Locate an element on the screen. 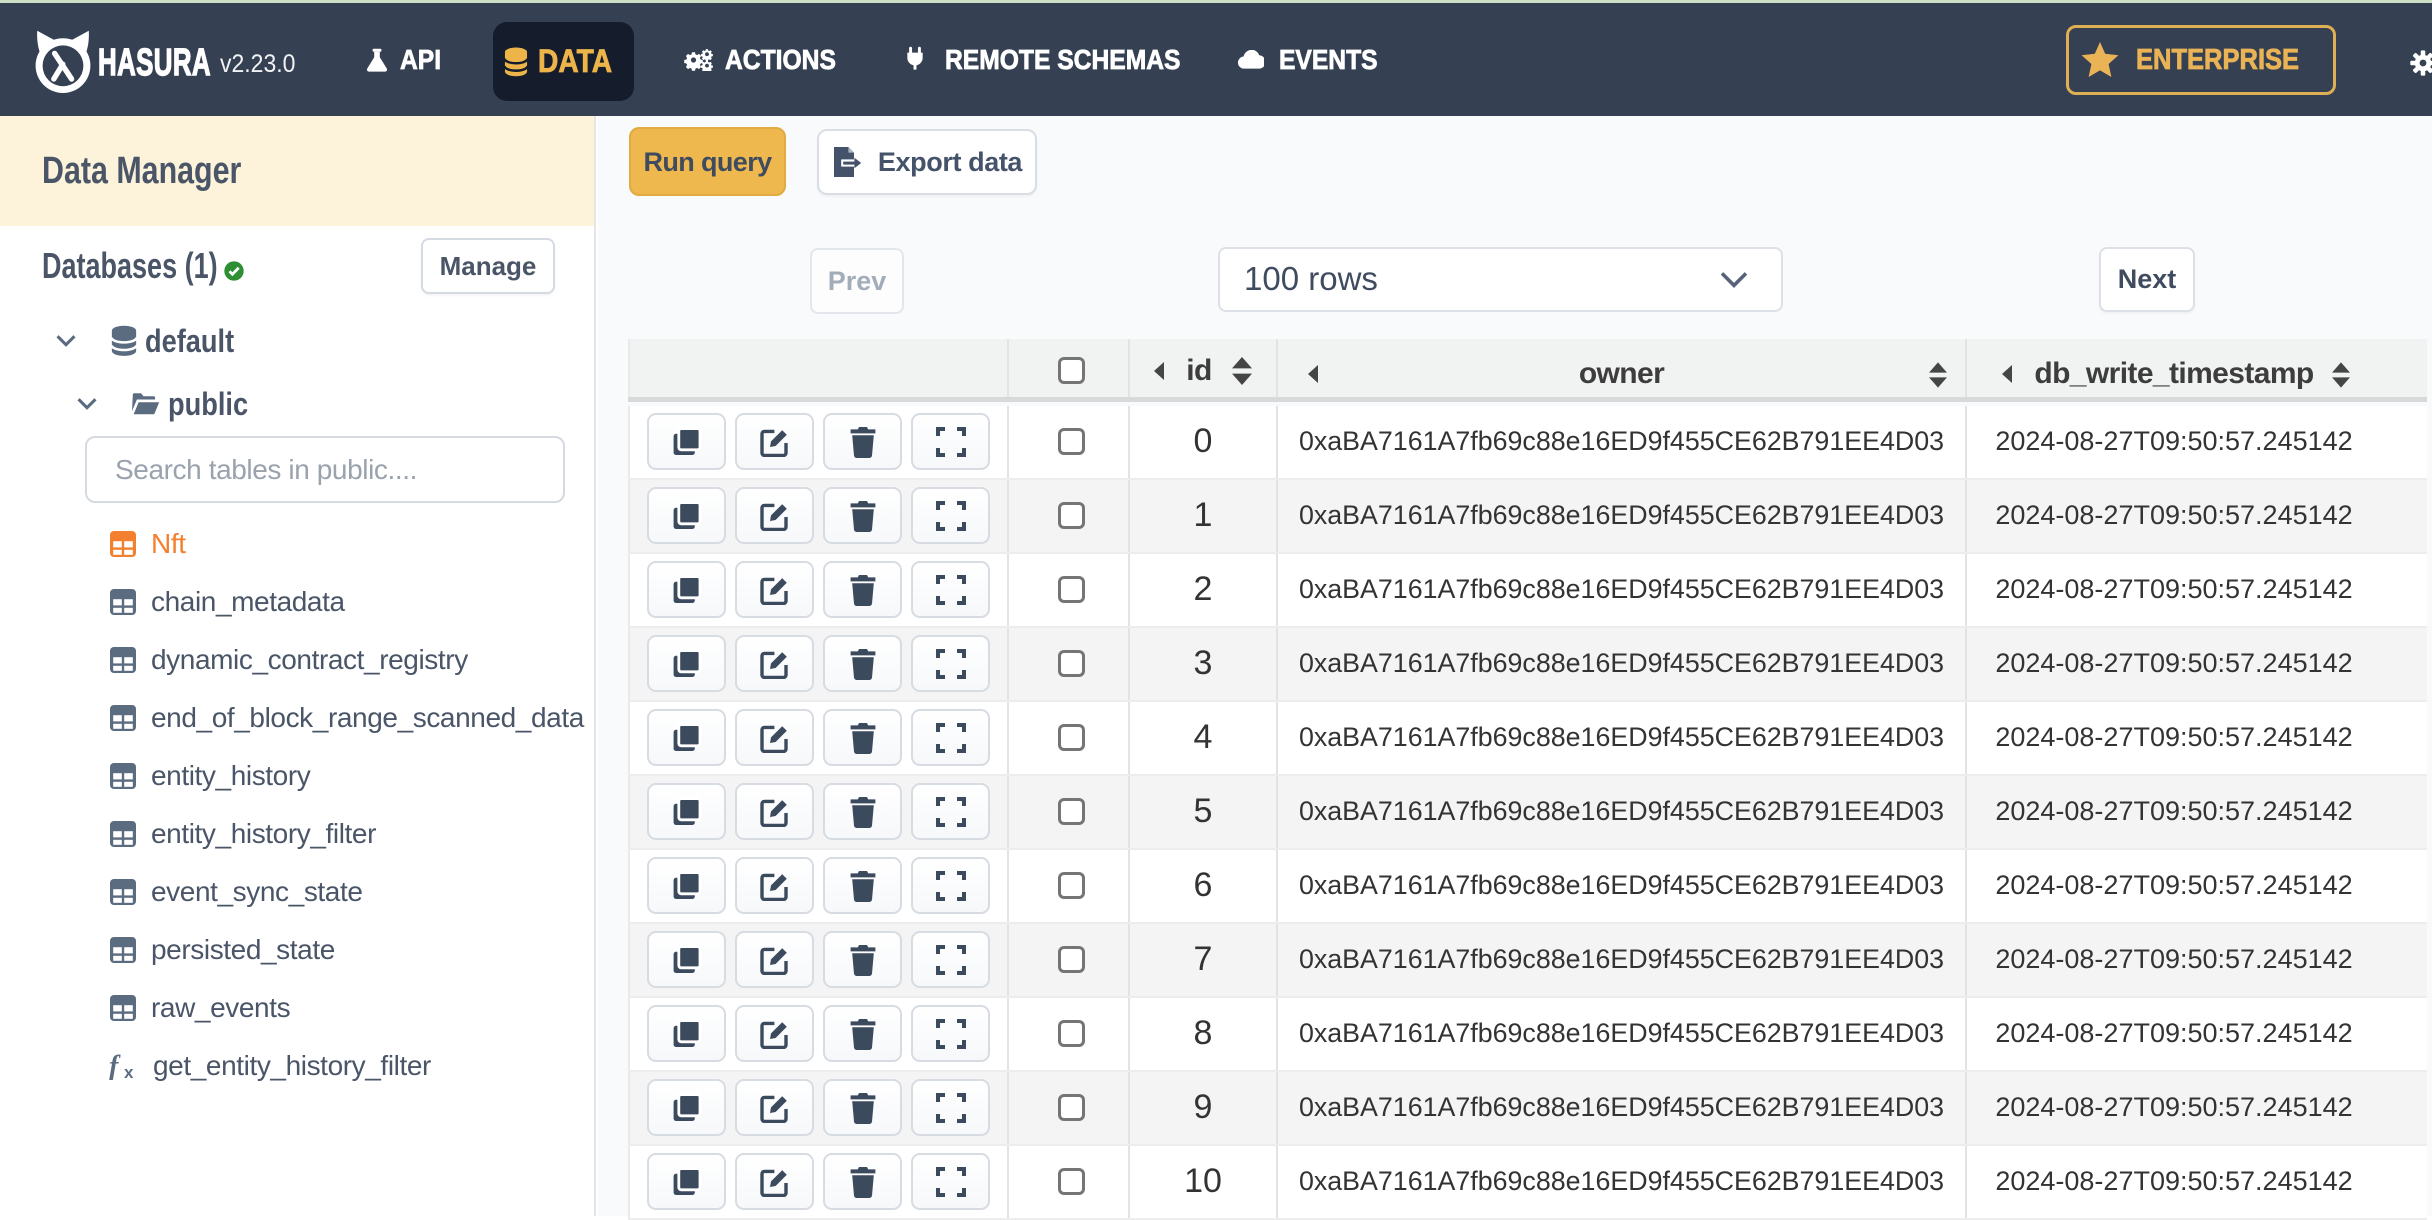  svg-text: x is located at coordinates (129, 1071).